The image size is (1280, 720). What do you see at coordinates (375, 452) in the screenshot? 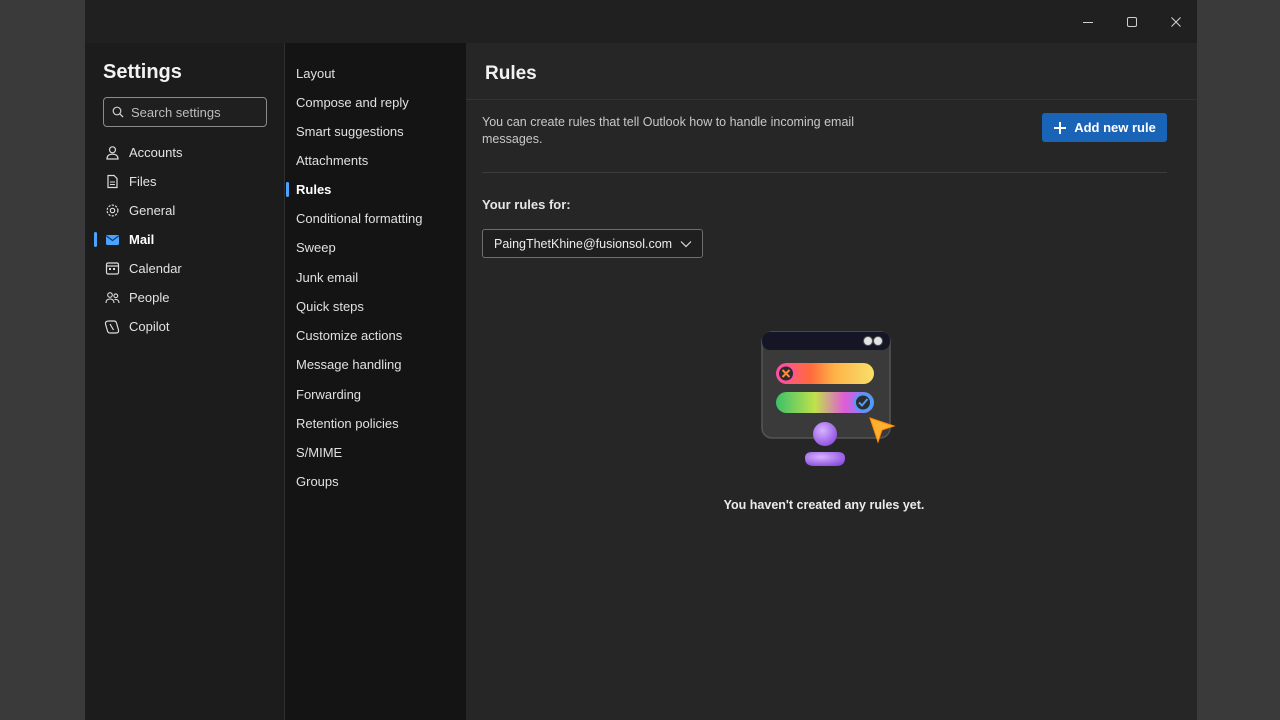
I see `mail-nav-smime: S/MIME` at bounding box center [375, 452].